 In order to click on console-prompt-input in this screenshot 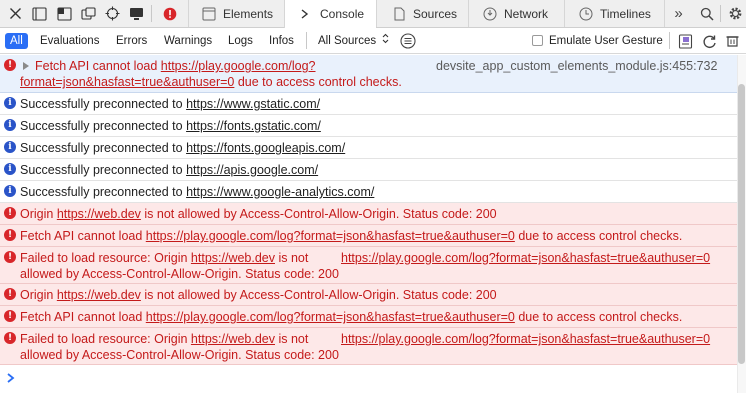, I will do `click(368, 379)`.